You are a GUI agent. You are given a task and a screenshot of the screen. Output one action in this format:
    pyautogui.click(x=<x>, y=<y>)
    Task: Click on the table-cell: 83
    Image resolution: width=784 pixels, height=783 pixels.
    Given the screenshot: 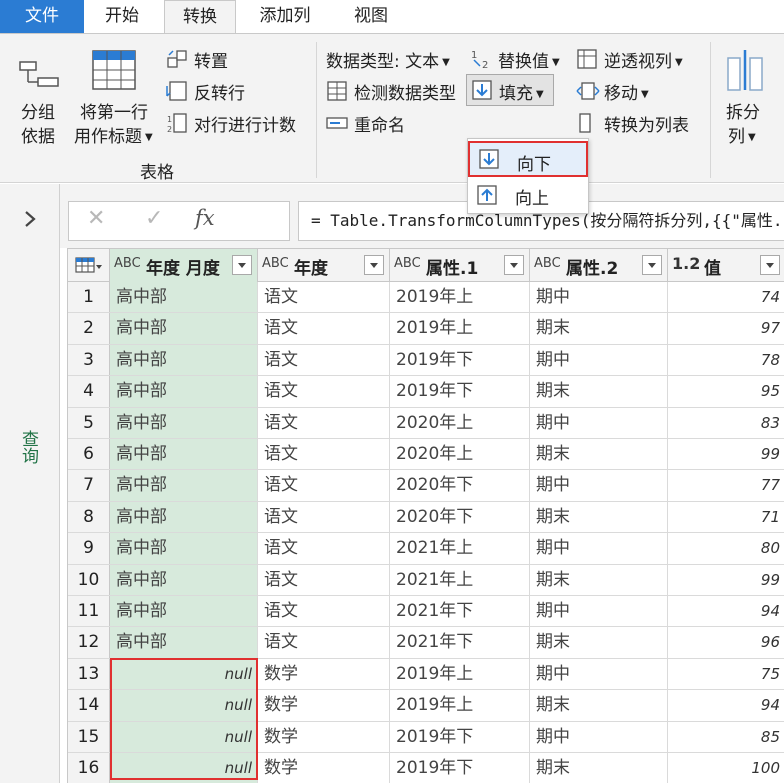 What is the action you would take?
    pyautogui.click(x=726, y=423)
    